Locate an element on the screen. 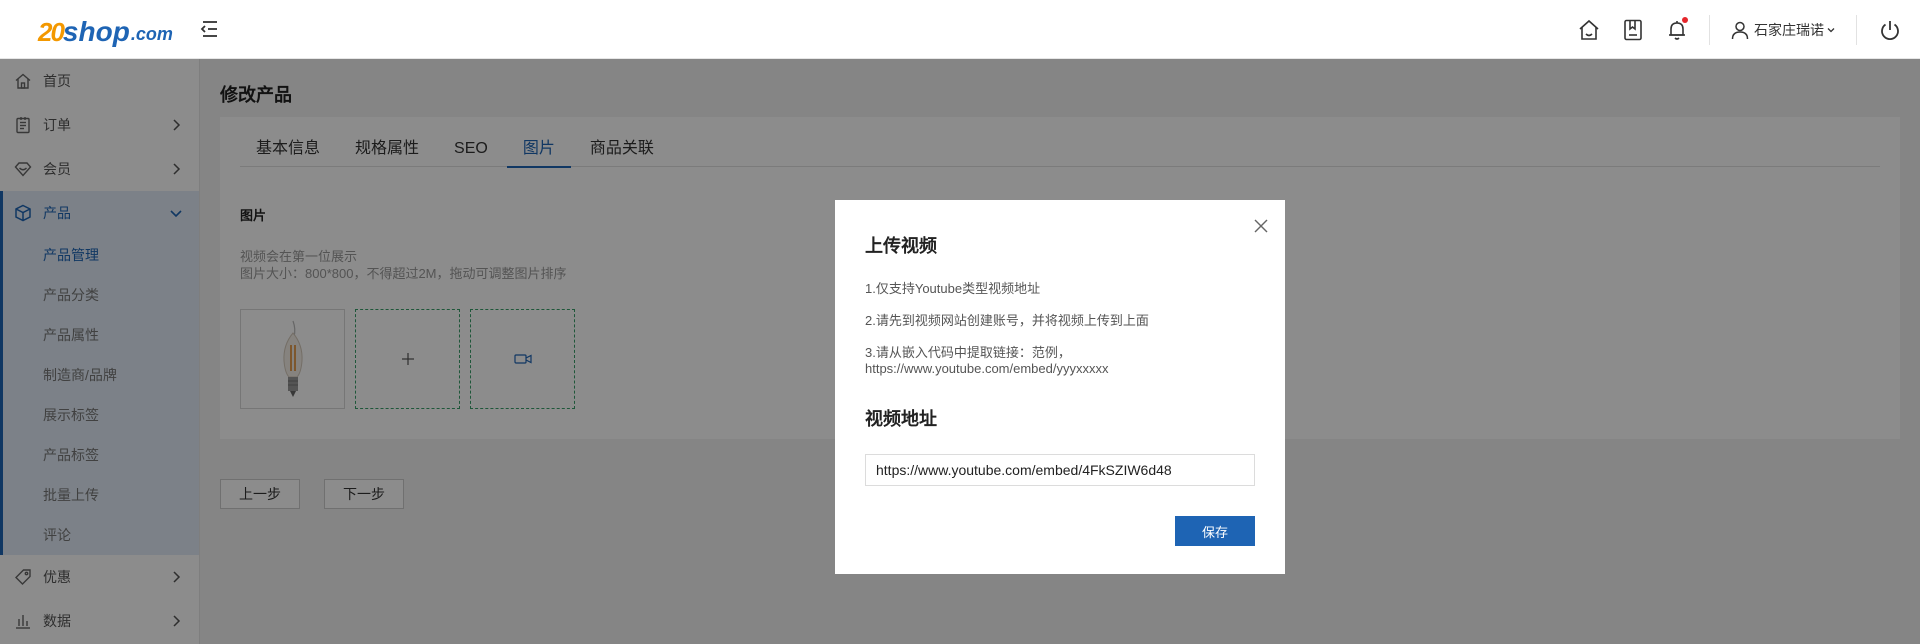  power-icon is located at coordinates (1890, 30).